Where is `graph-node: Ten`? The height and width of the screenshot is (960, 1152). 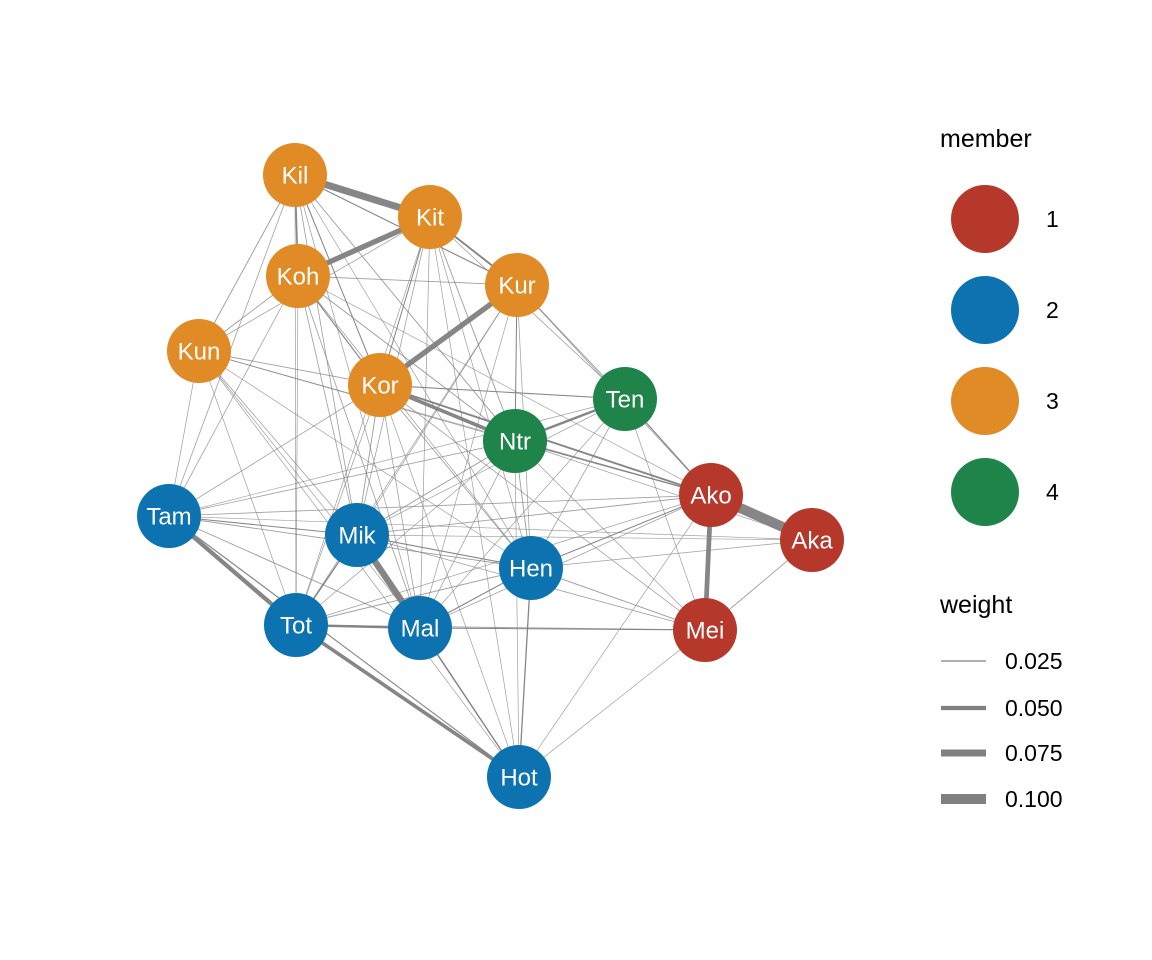
graph-node: Ten is located at coordinates (625, 399).